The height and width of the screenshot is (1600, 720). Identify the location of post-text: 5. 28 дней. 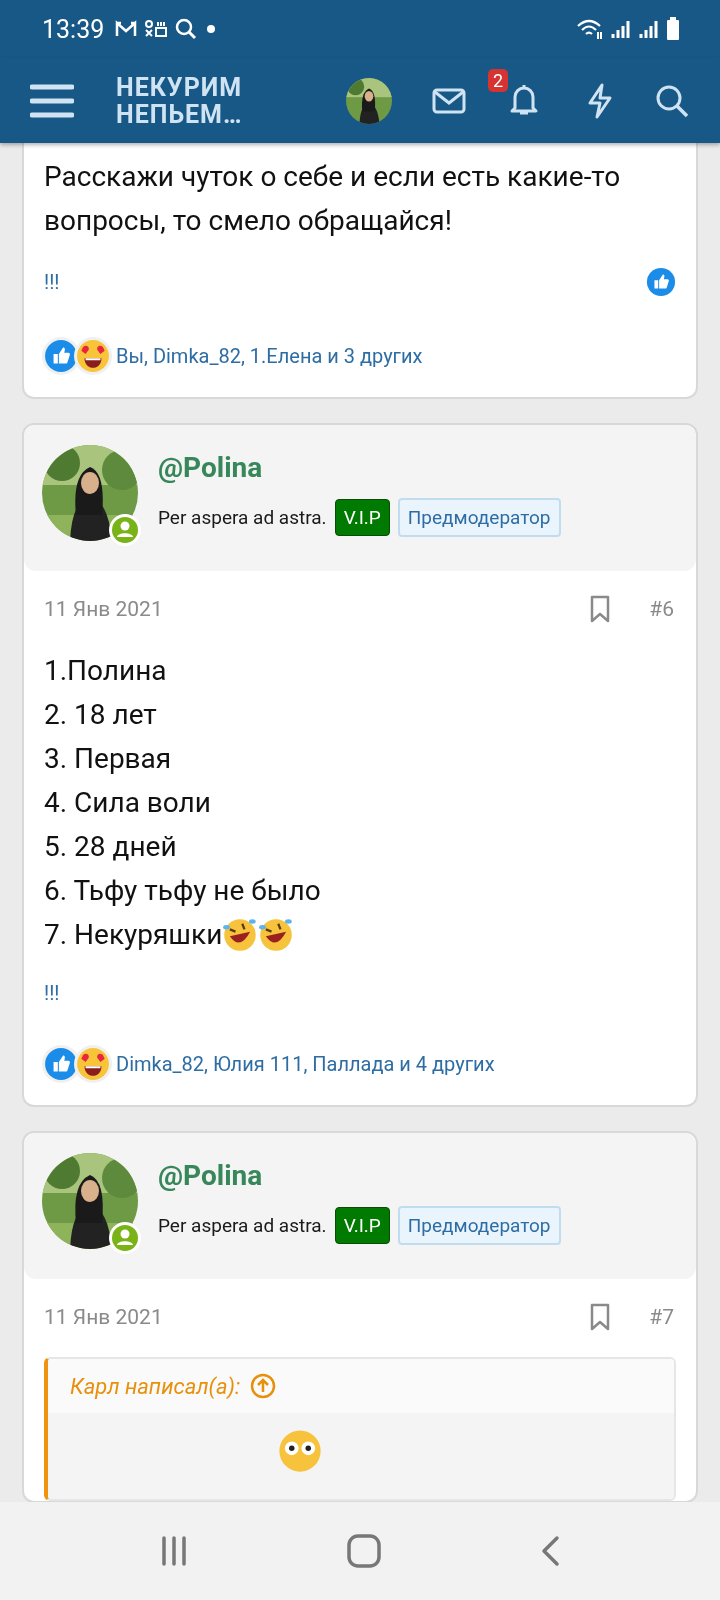
(110, 847).